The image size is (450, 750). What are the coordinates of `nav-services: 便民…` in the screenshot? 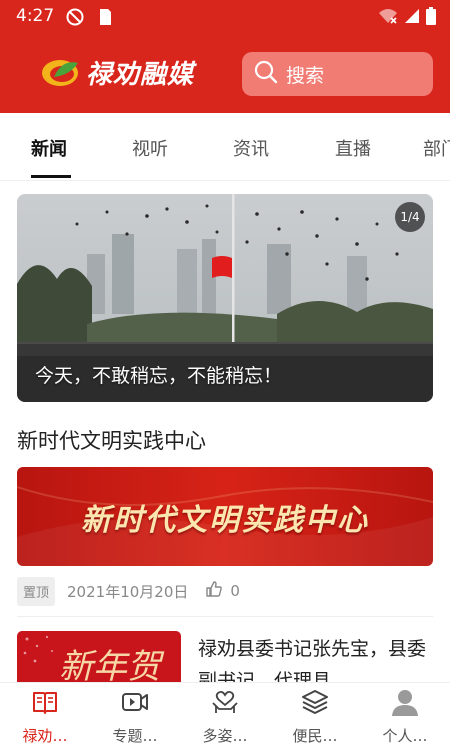 It's located at (315, 716).